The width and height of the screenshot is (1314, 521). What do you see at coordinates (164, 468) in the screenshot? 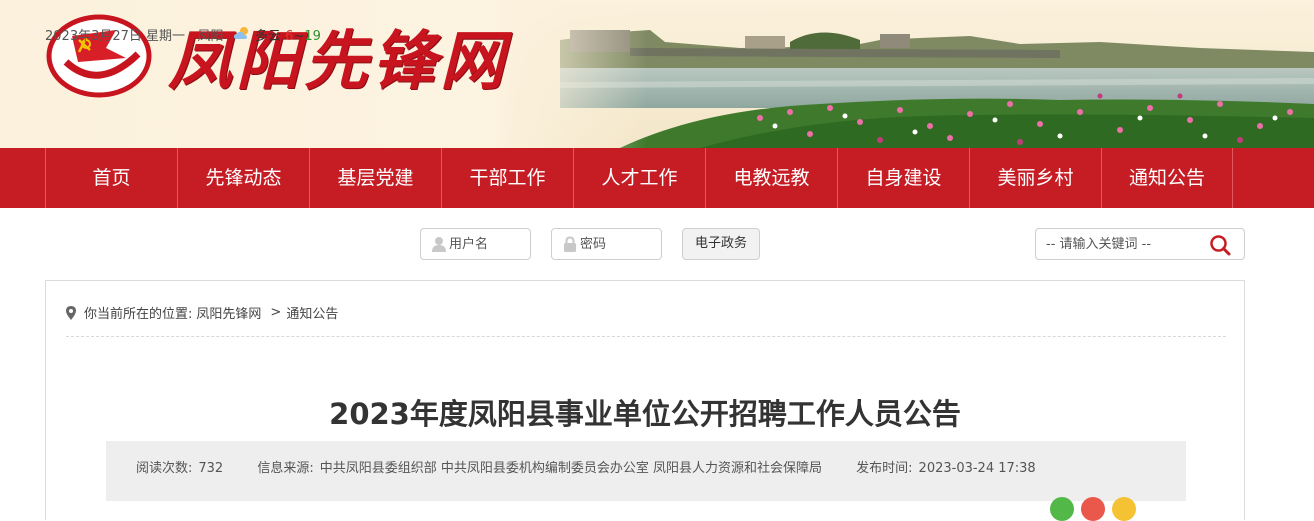
I see `views-label: 阅读次数:` at bounding box center [164, 468].